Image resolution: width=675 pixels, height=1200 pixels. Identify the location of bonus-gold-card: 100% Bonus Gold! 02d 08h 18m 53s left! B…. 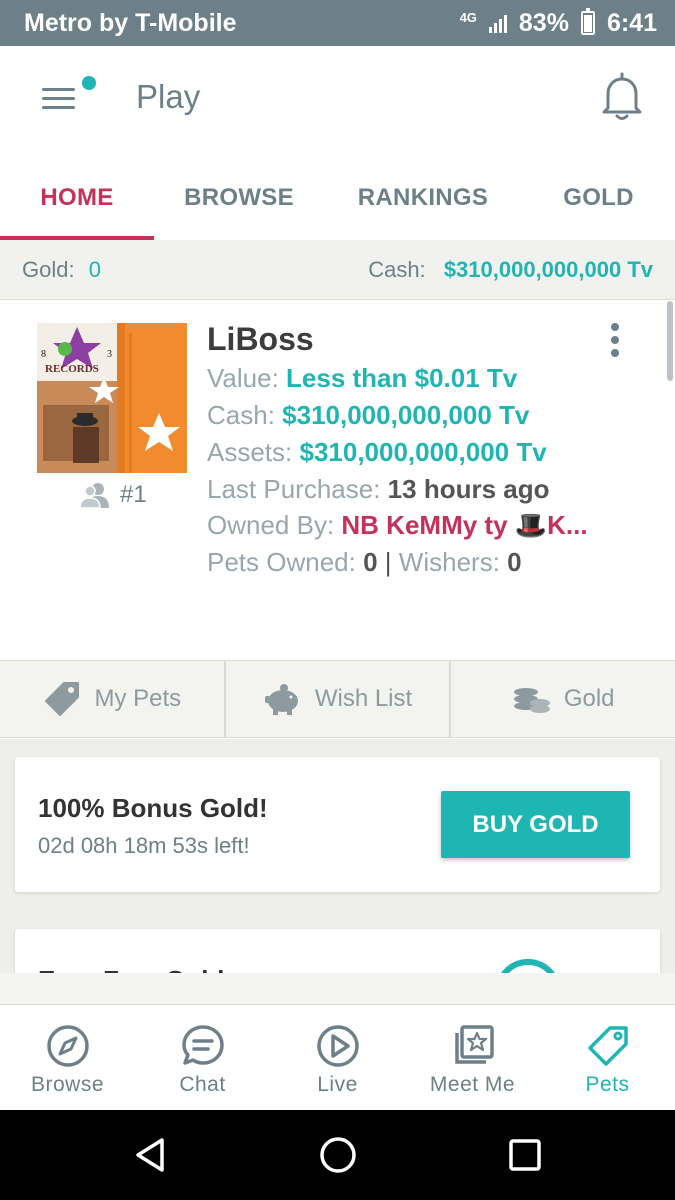
(337, 824).